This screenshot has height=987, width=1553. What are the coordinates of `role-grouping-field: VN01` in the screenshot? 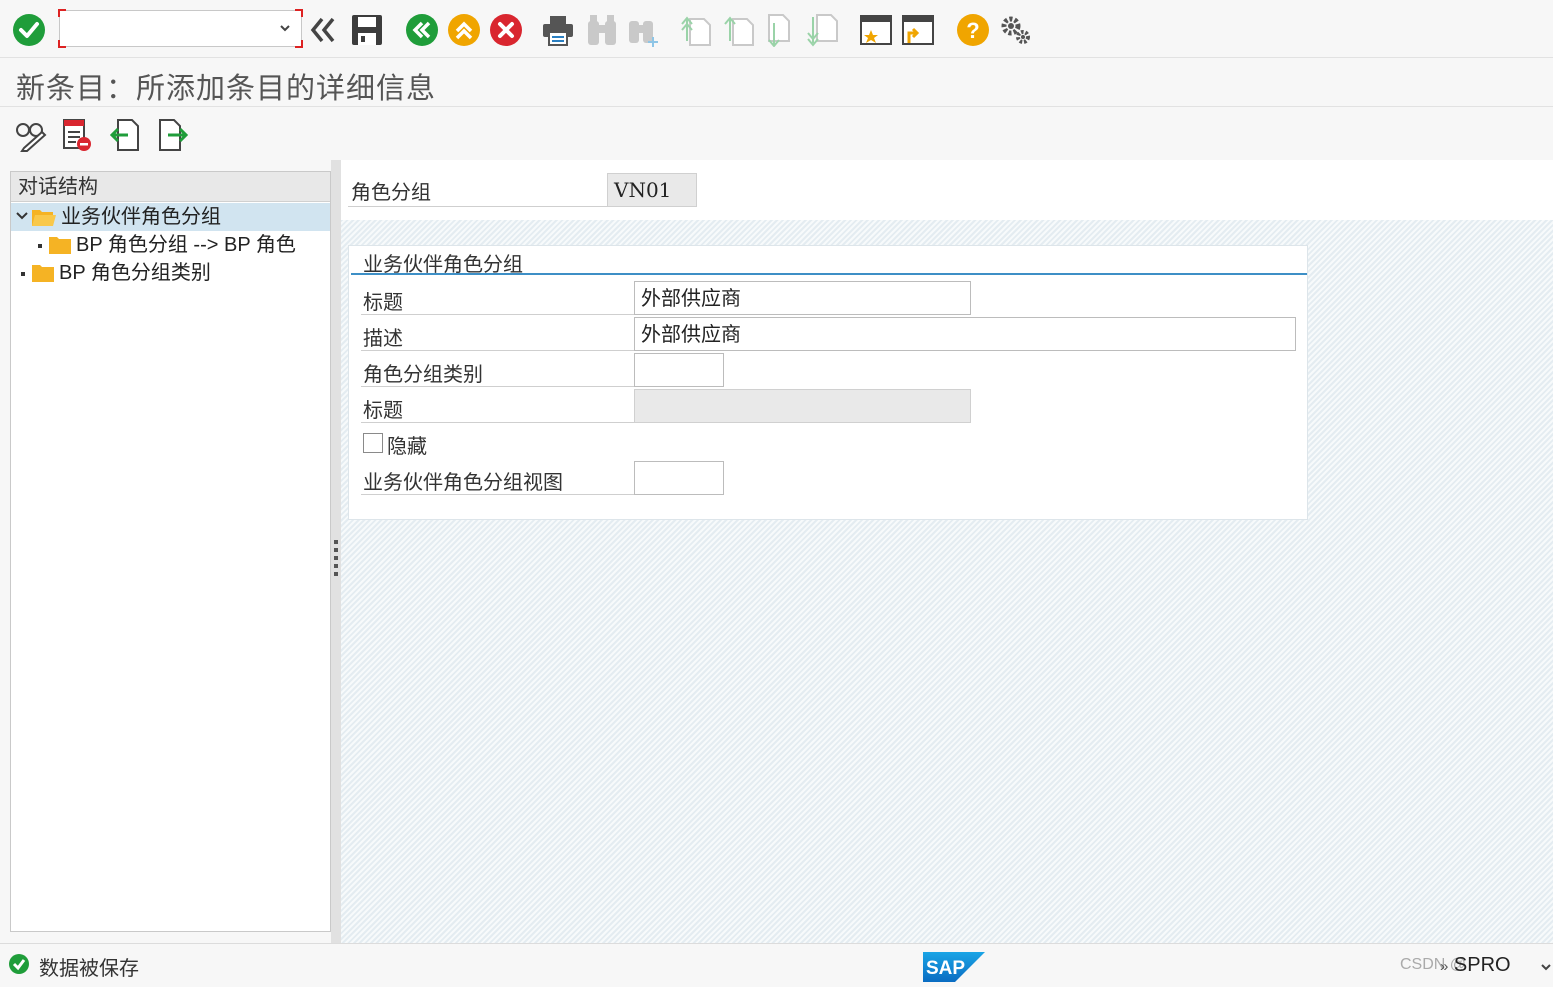 It's located at (652, 190).